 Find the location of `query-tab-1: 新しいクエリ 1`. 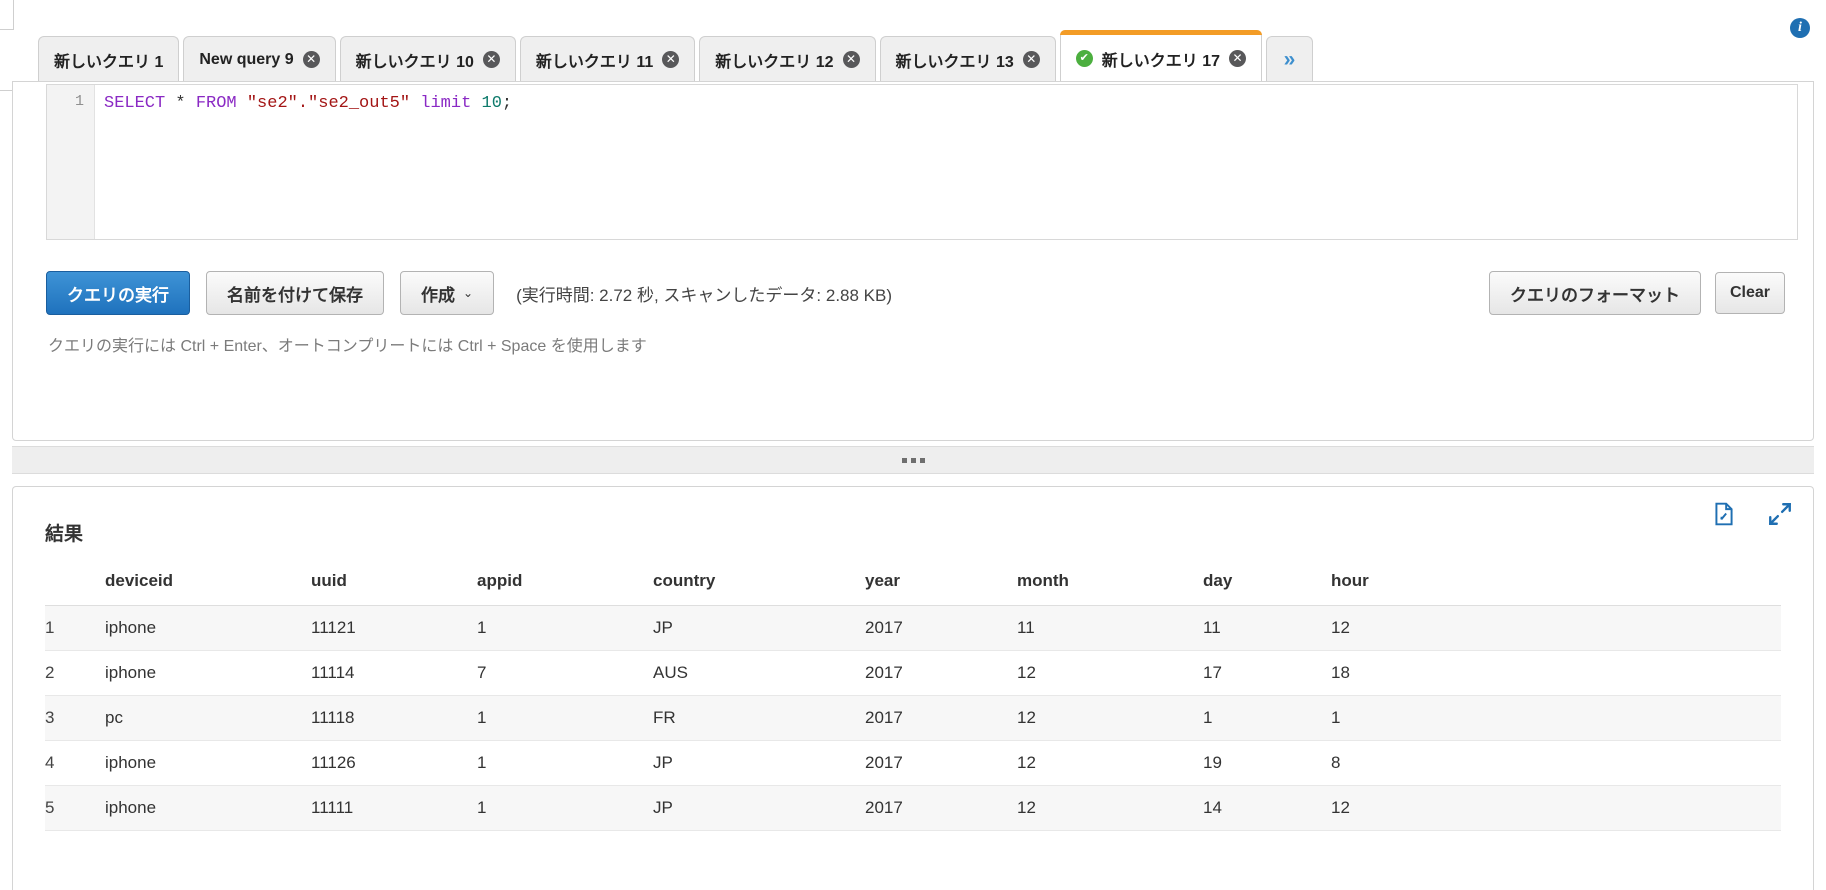

query-tab-1: 新しいクエリ 1 is located at coordinates (109, 59).